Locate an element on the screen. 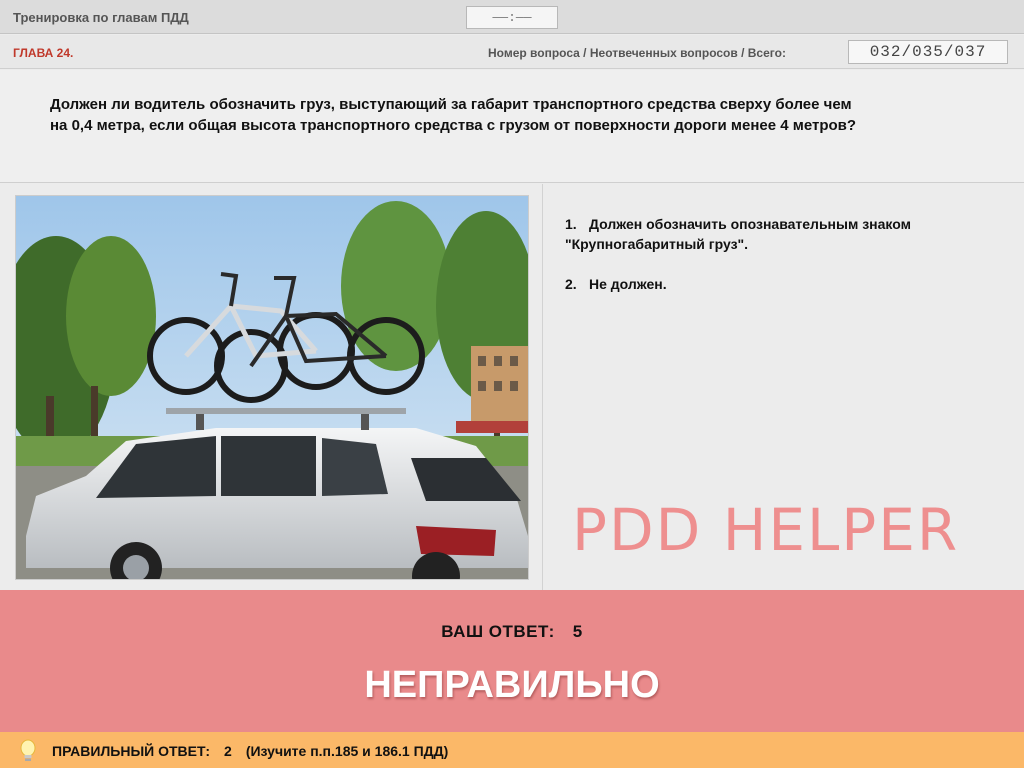 The width and height of the screenshot is (1024, 768). answer-number: 1. is located at coordinates (571, 224).